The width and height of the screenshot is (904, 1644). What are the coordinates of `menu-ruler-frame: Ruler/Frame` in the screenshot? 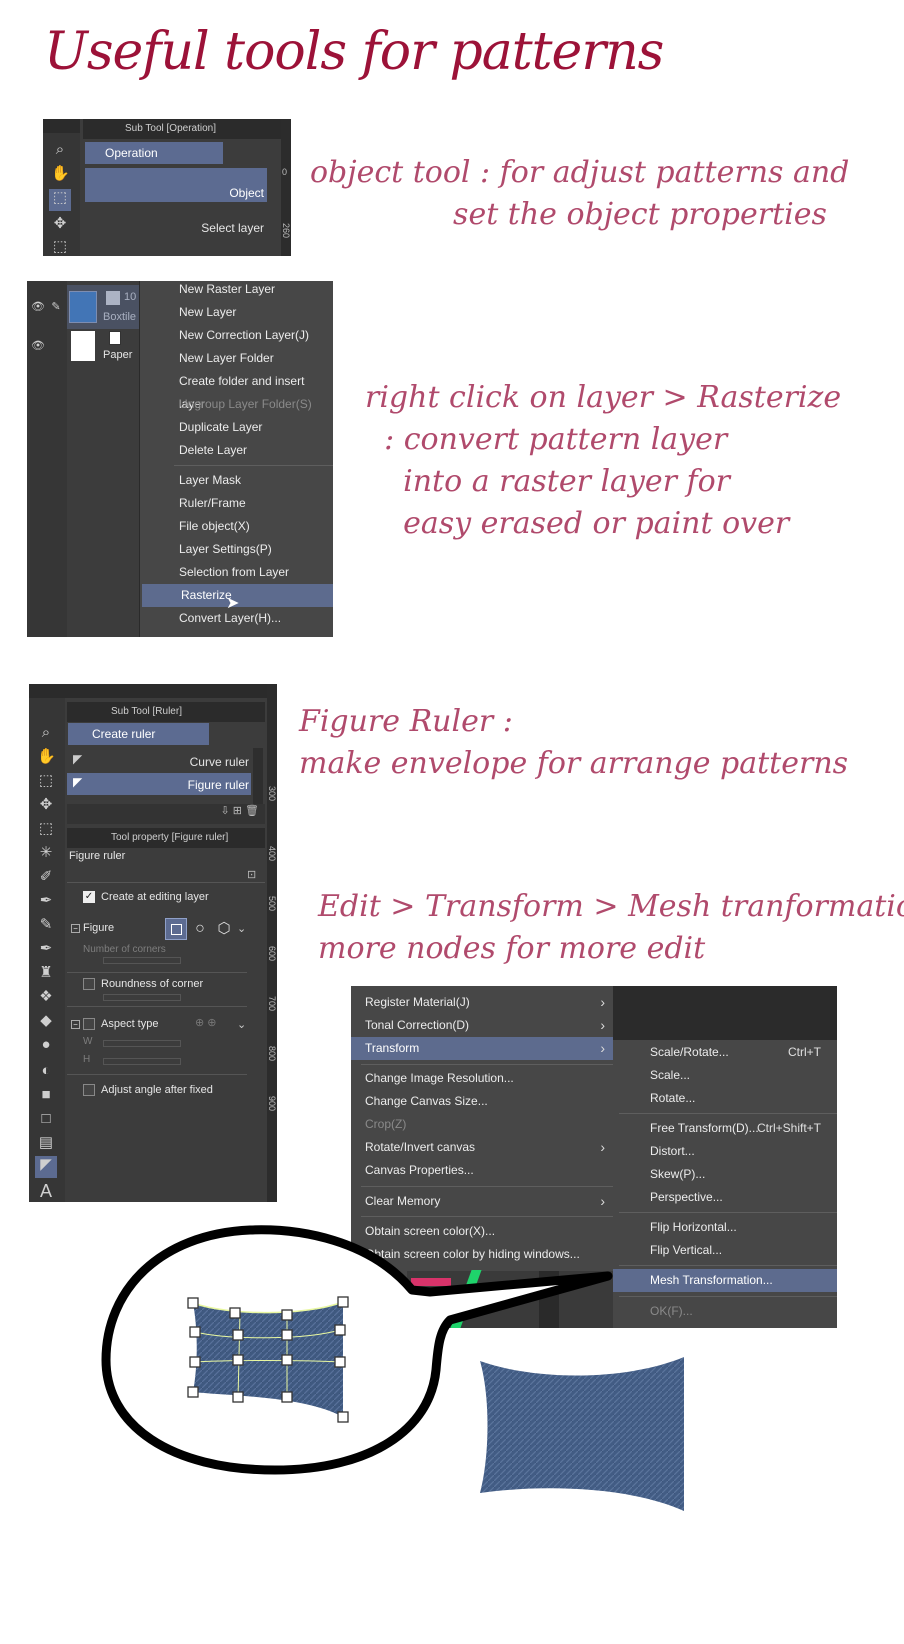 It's located at (236, 503).